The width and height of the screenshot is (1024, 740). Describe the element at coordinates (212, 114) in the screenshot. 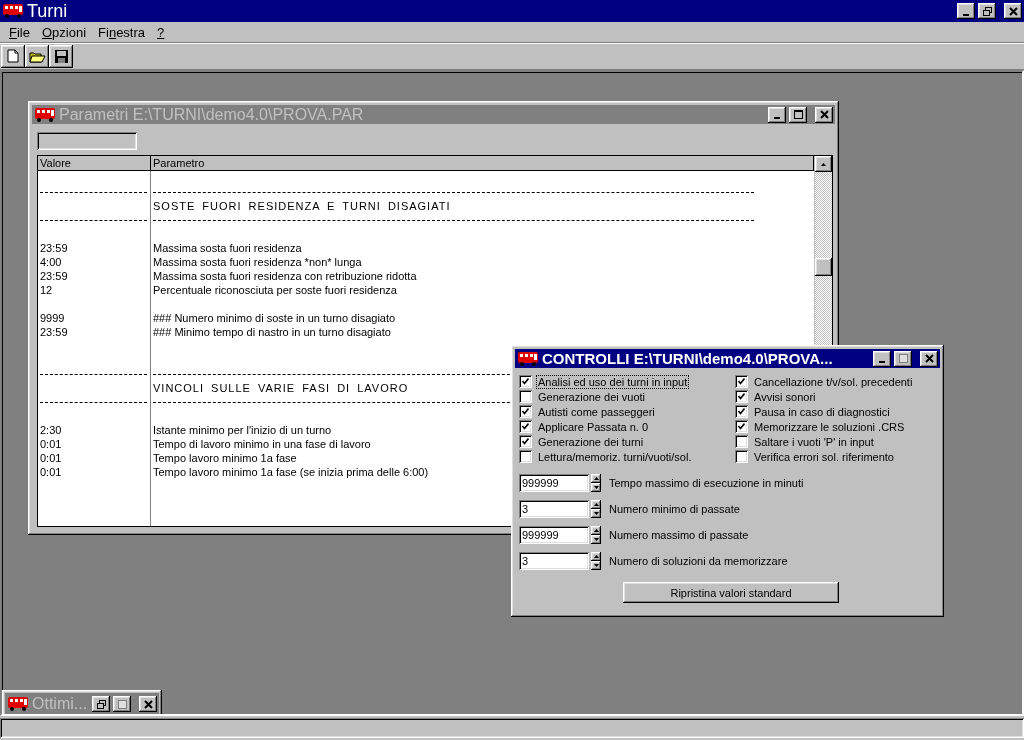

I see `window-title: Parametri E:\TURNI\demo4.0\PROVA.PAR` at that location.